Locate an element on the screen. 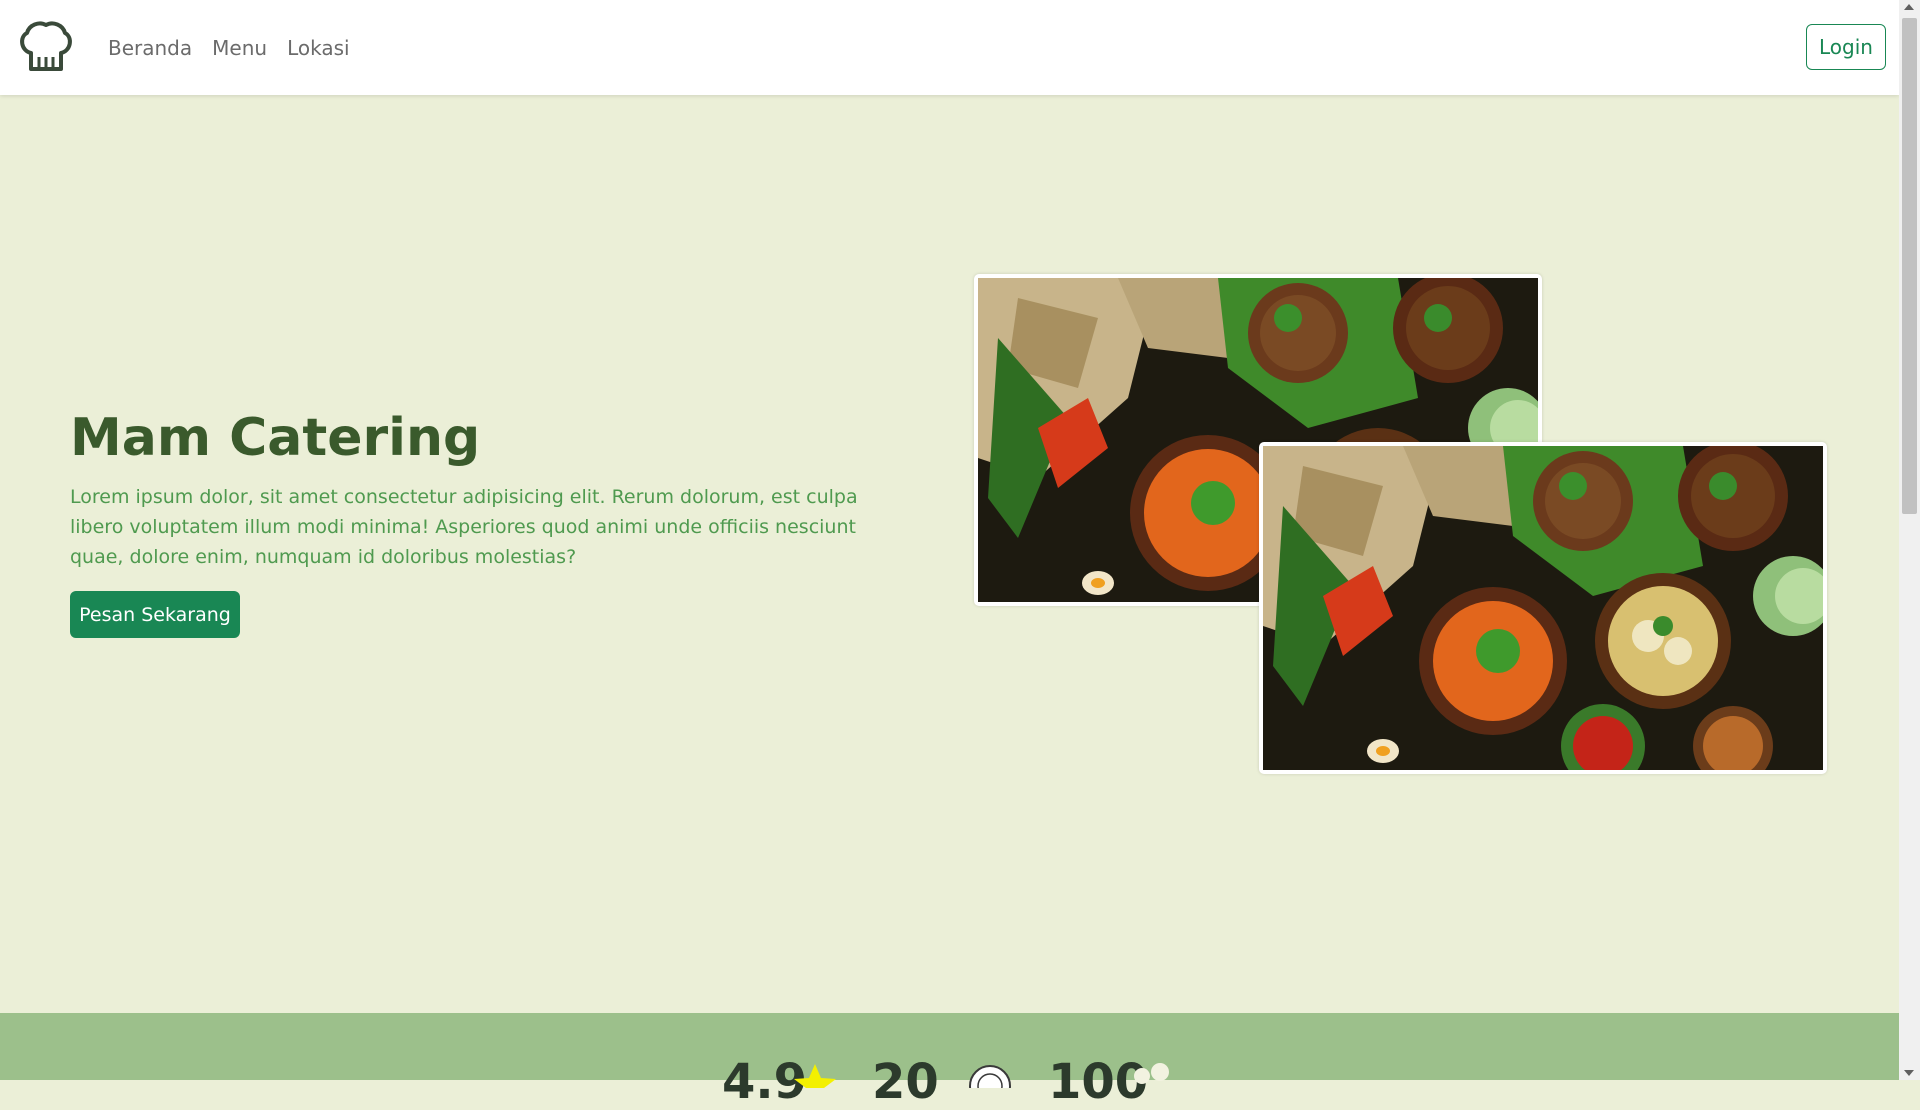 The height and width of the screenshot is (1110, 1920). plate-icon is located at coordinates (990, 1076).